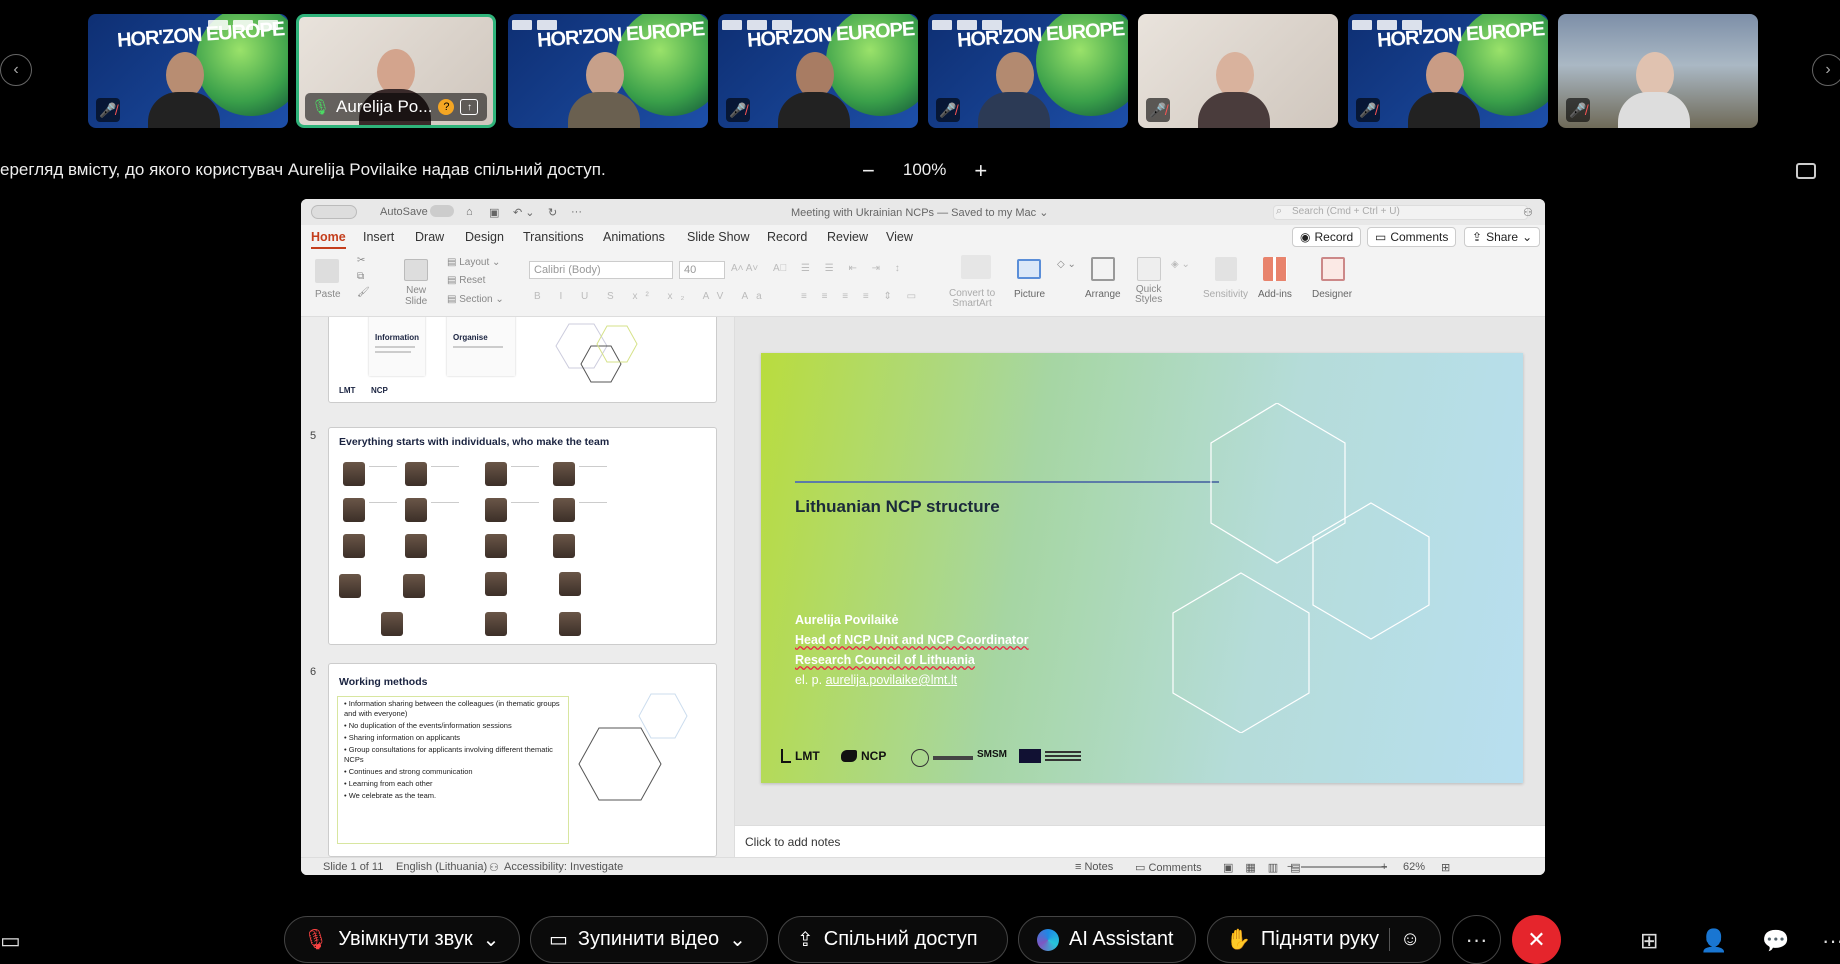 This screenshot has width=1840, height=964. What do you see at coordinates (1414, 867) in the screenshot?
I see `zoom-percentage: 62%` at bounding box center [1414, 867].